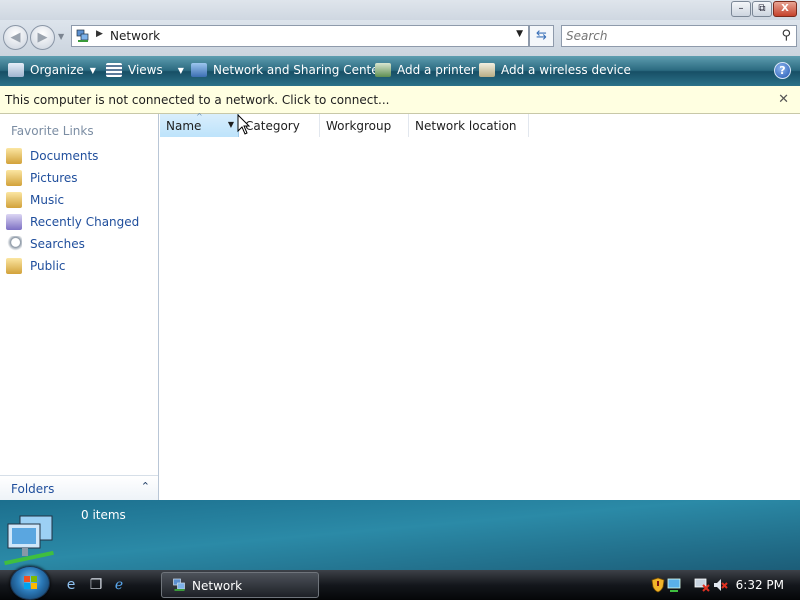 Image resolution: width=800 pixels, height=600 pixels. Describe the element at coordinates (14, 156) in the screenshot. I see `documents-icon` at that location.